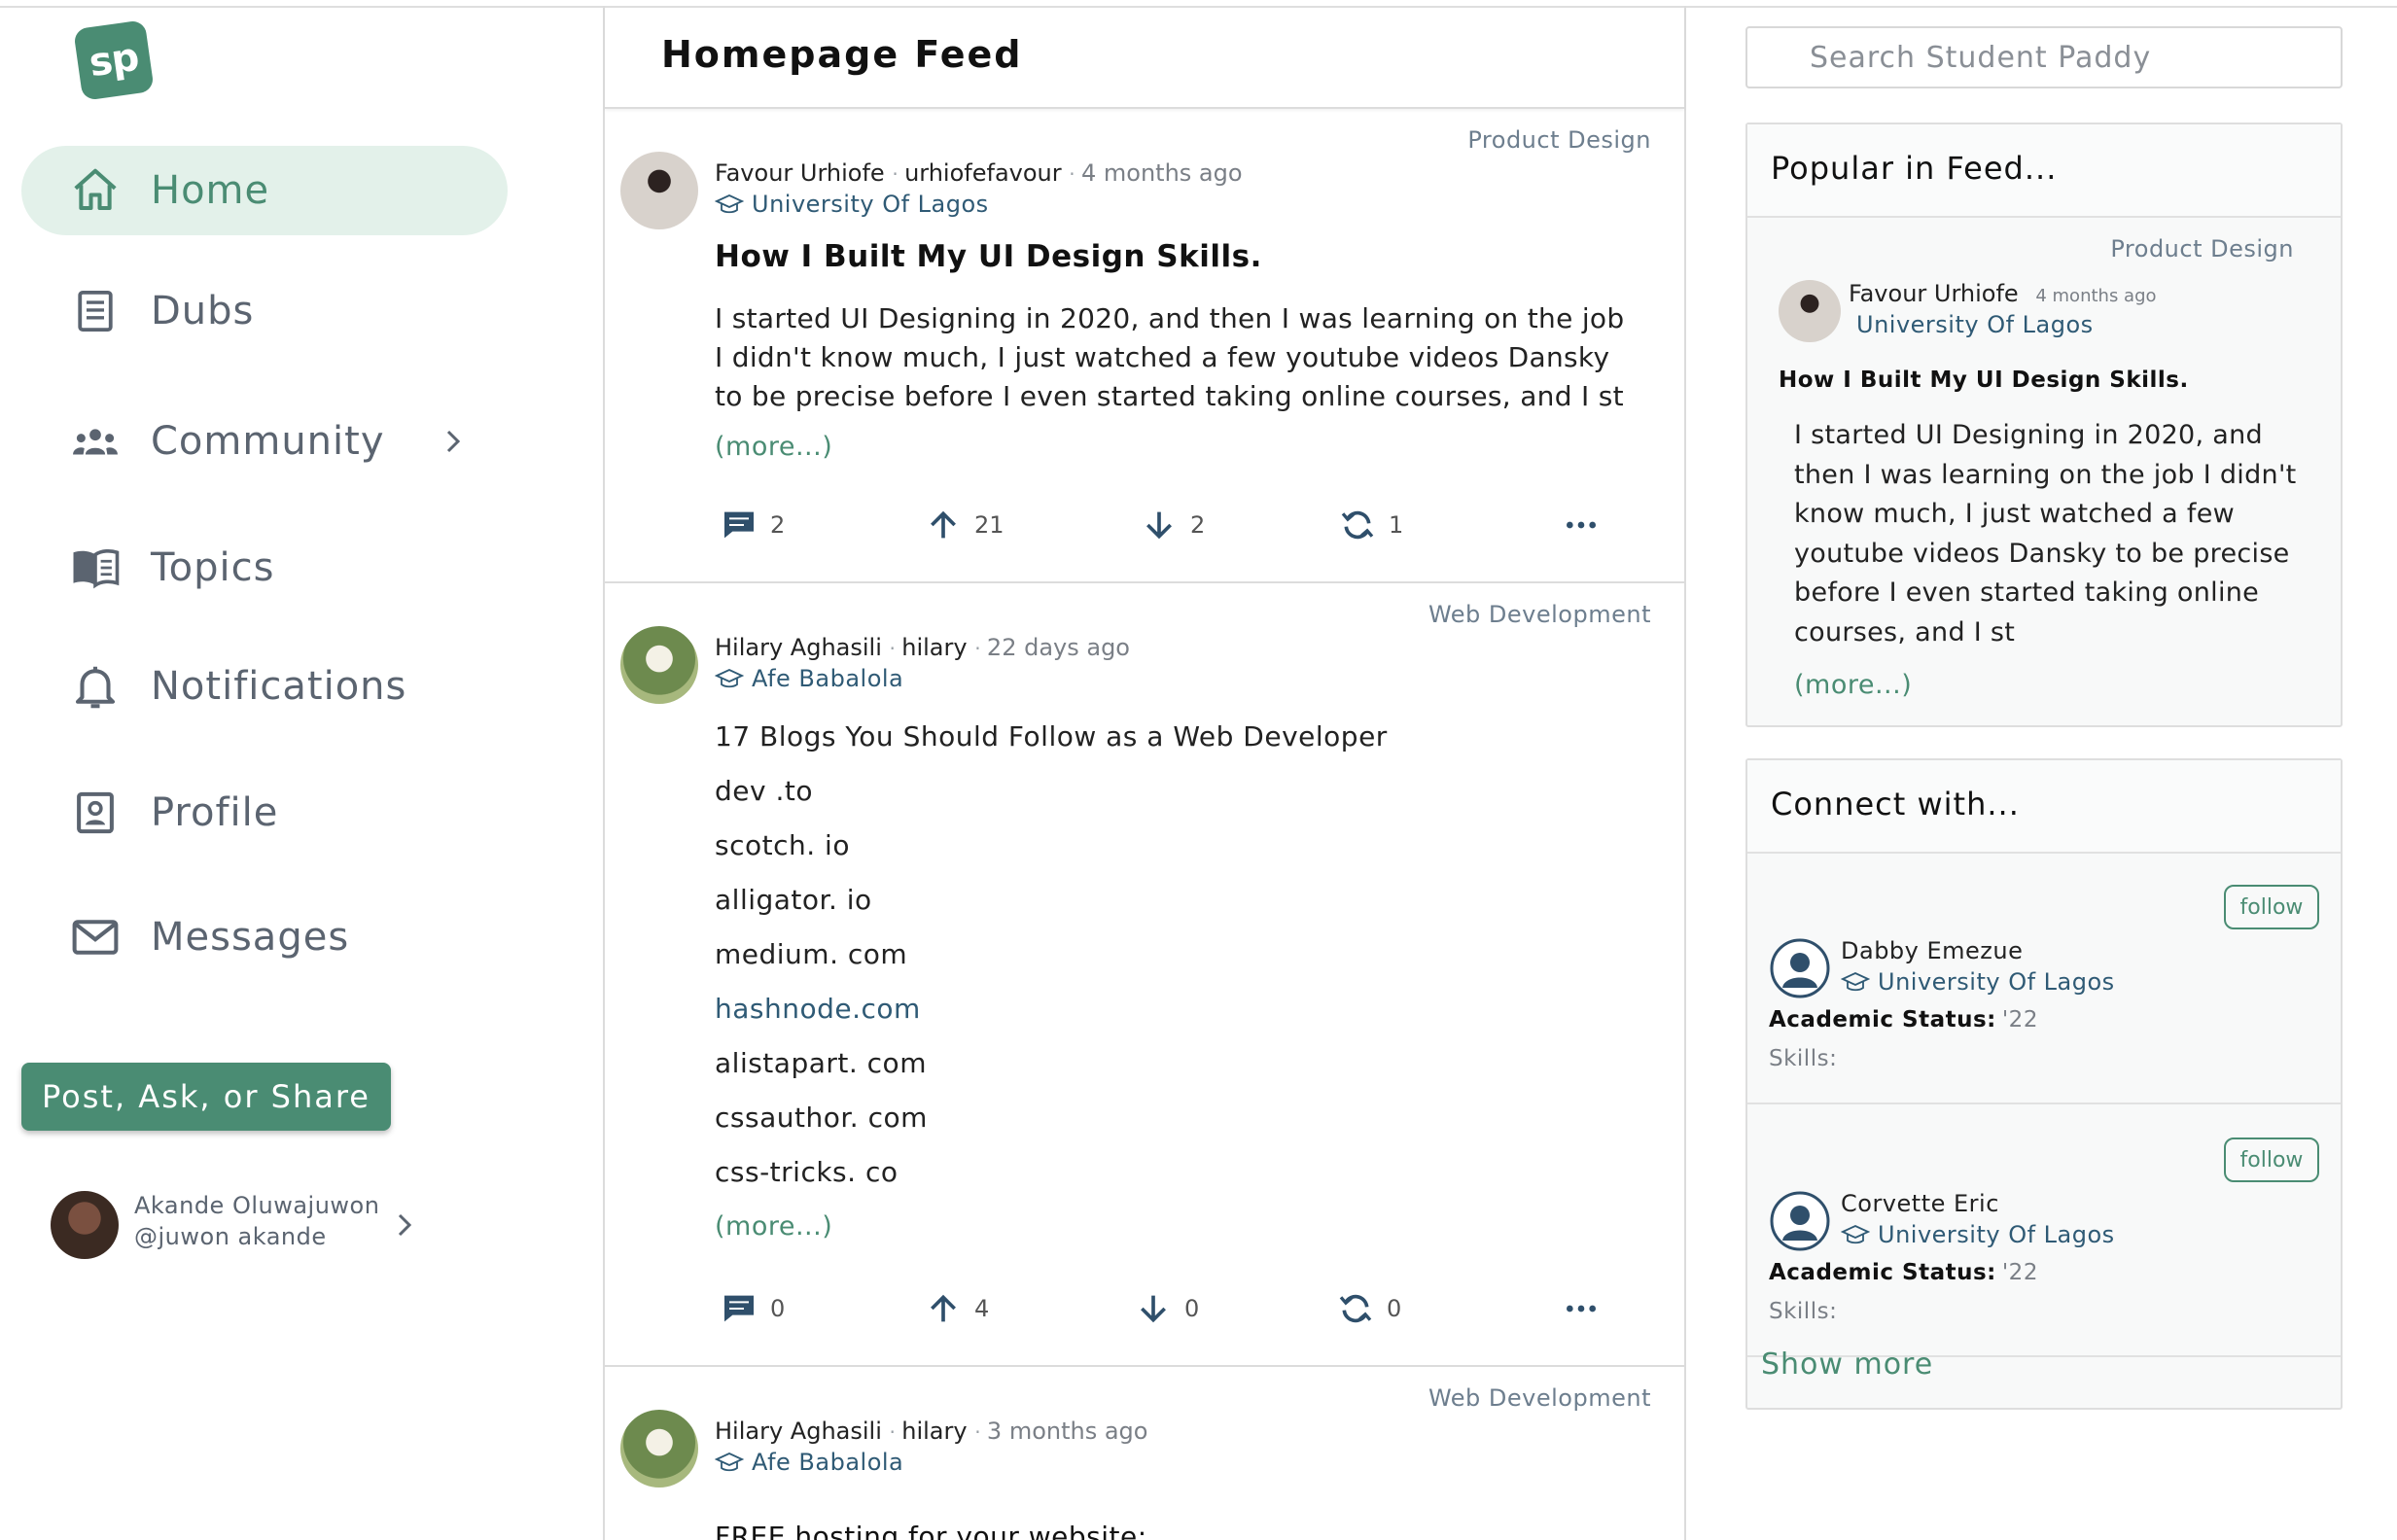 This screenshot has width=2397, height=1540. I want to click on sidebar-item-messages: Messages, so click(264, 937).